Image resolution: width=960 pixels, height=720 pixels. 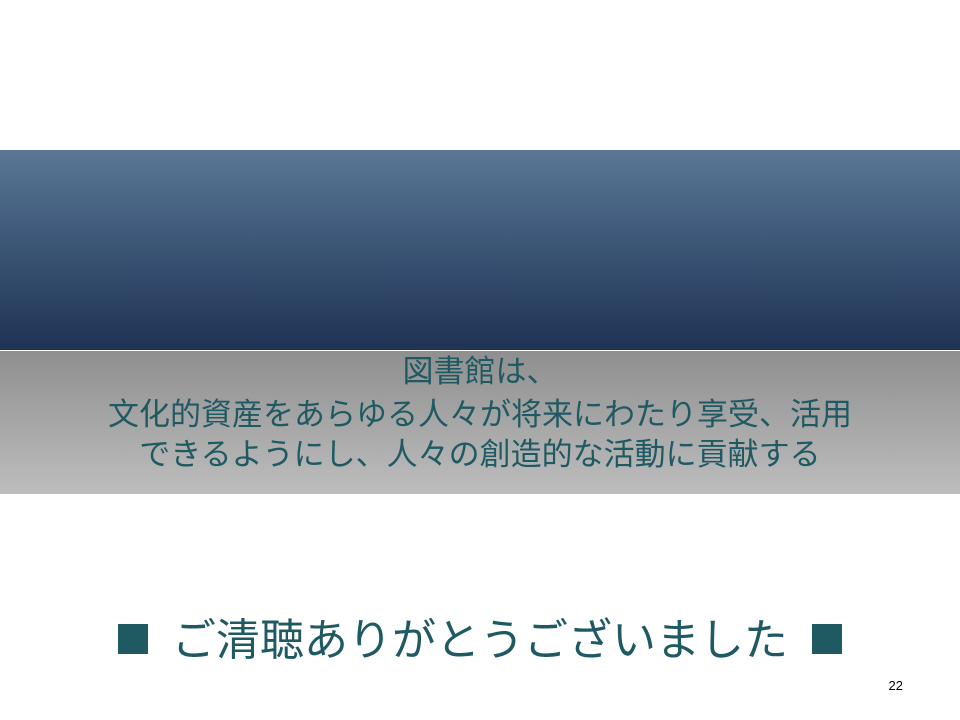 I want to click on closing-message: ご清聴ありがとうございました, so click(x=480, y=641).